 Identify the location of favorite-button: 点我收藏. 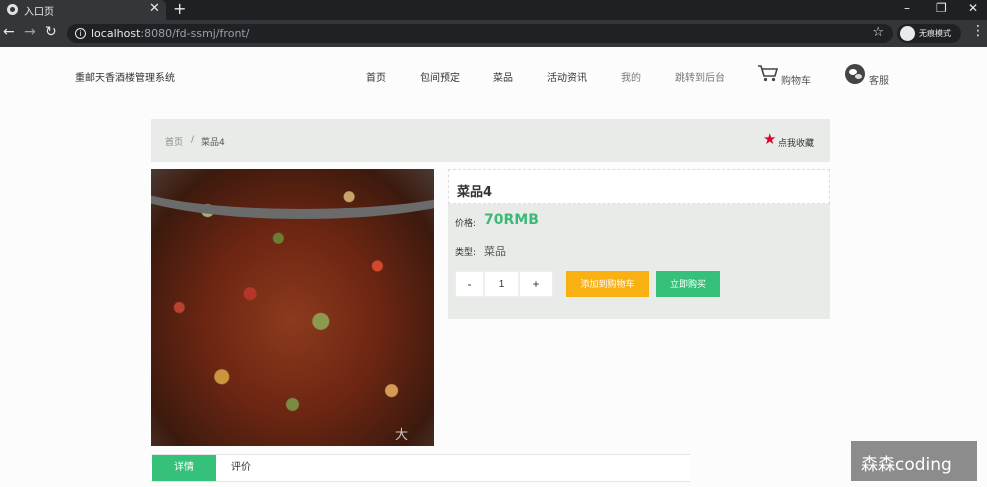
(796, 142).